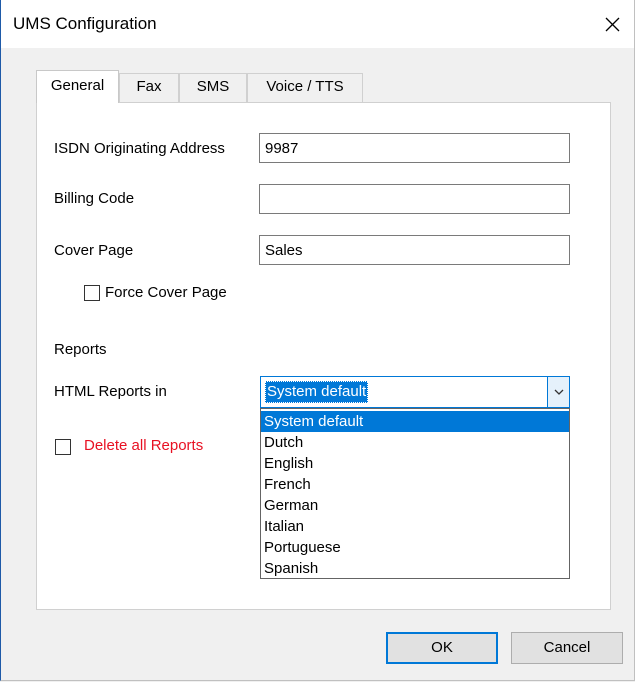 The width and height of the screenshot is (635, 682). Describe the element at coordinates (415, 463) in the screenshot. I see `dropdown-option-english: English` at that location.